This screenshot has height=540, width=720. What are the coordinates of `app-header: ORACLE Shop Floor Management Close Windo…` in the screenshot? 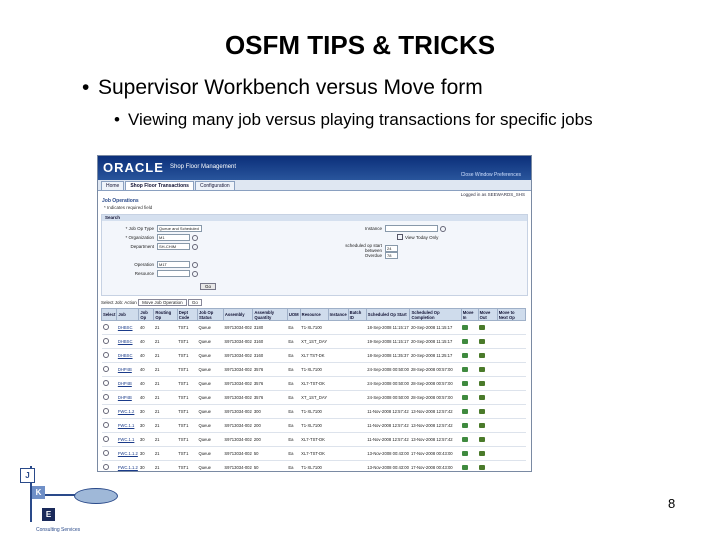 It's located at (314, 168).